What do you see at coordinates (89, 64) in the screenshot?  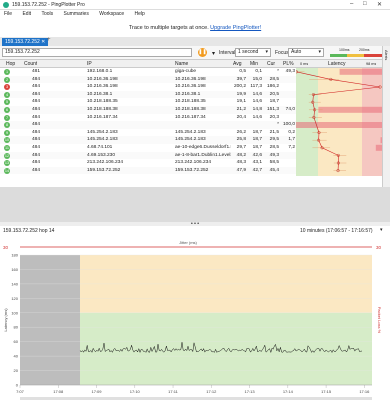 I see `col-ip: IP` at bounding box center [89, 64].